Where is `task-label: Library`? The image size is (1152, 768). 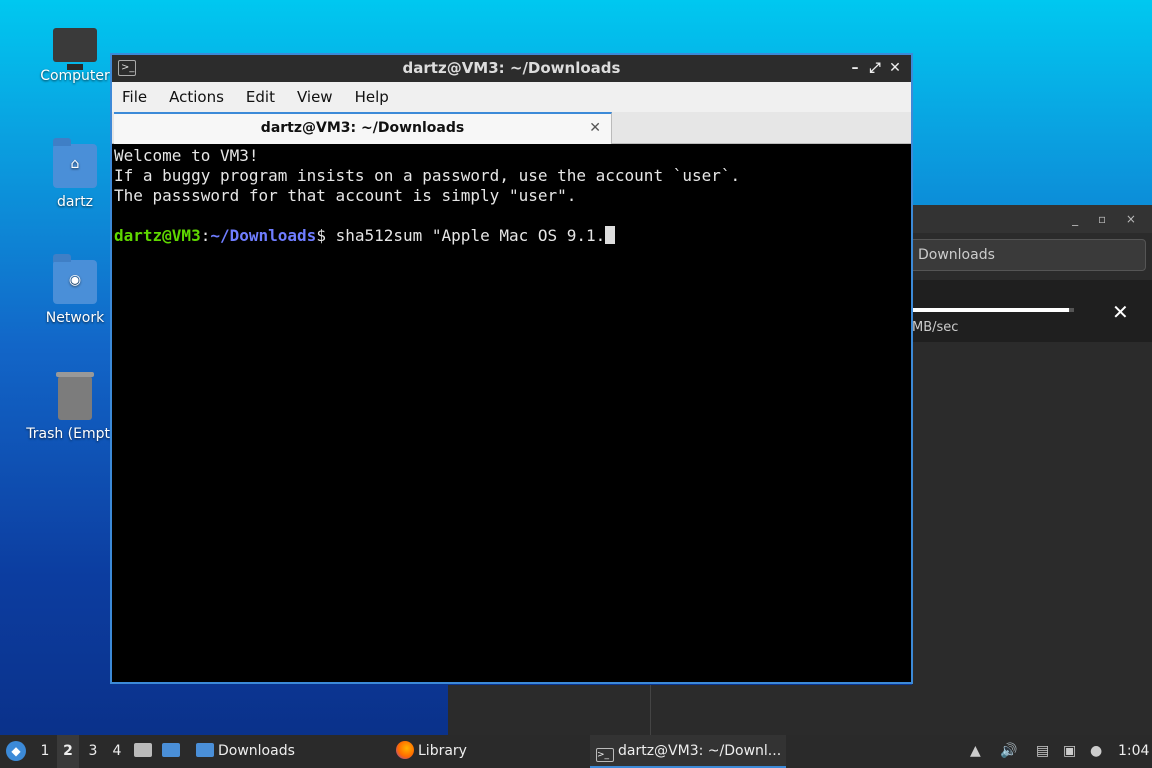
task-label: Library is located at coordinates (442, 751).